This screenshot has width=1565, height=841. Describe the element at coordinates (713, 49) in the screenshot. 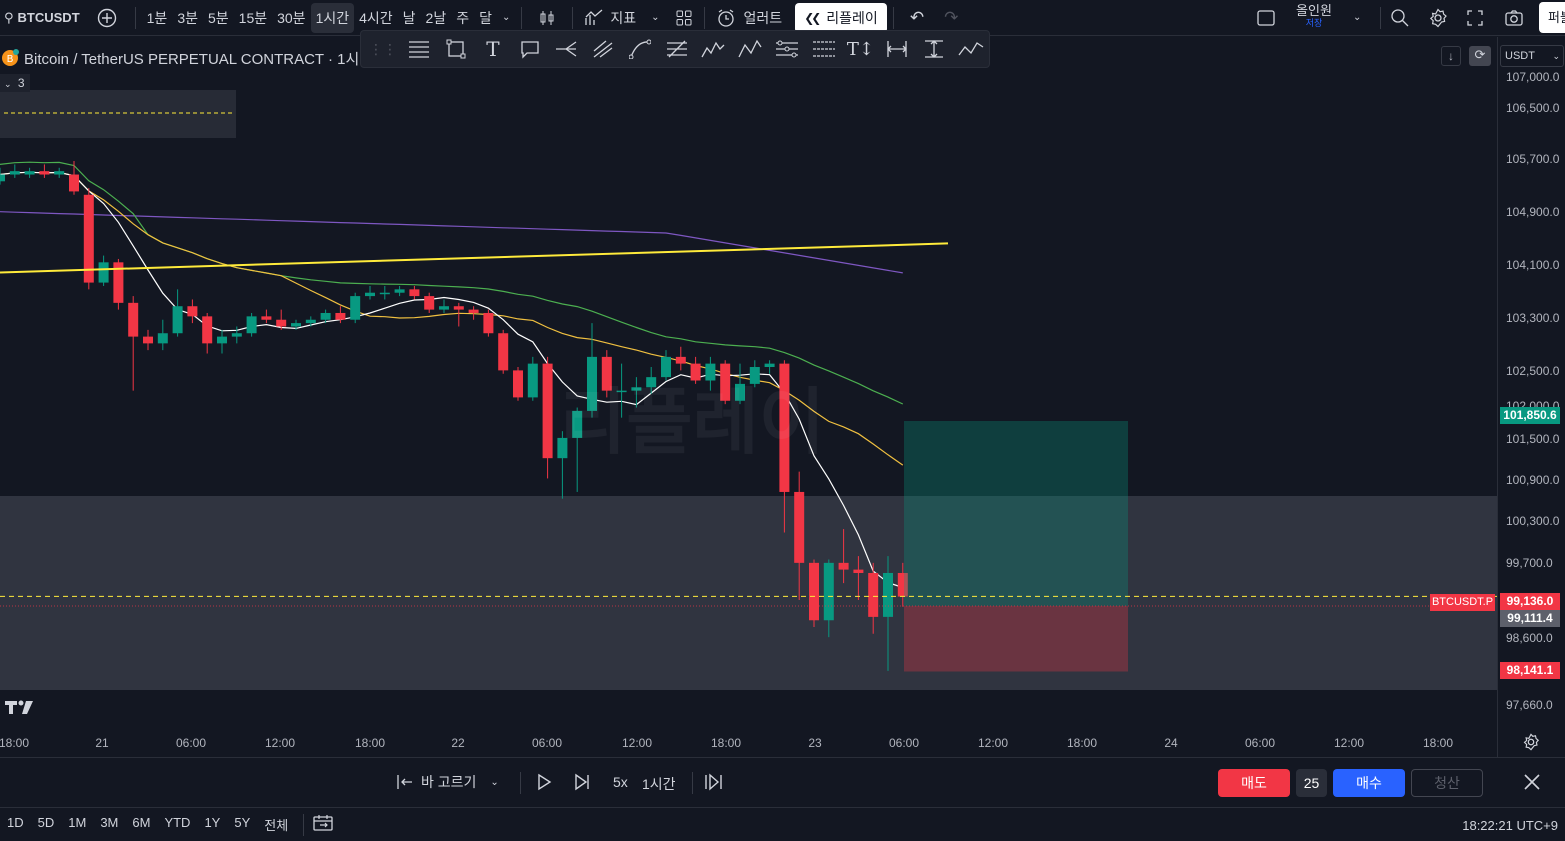

I see `tool-elliott` at that location.